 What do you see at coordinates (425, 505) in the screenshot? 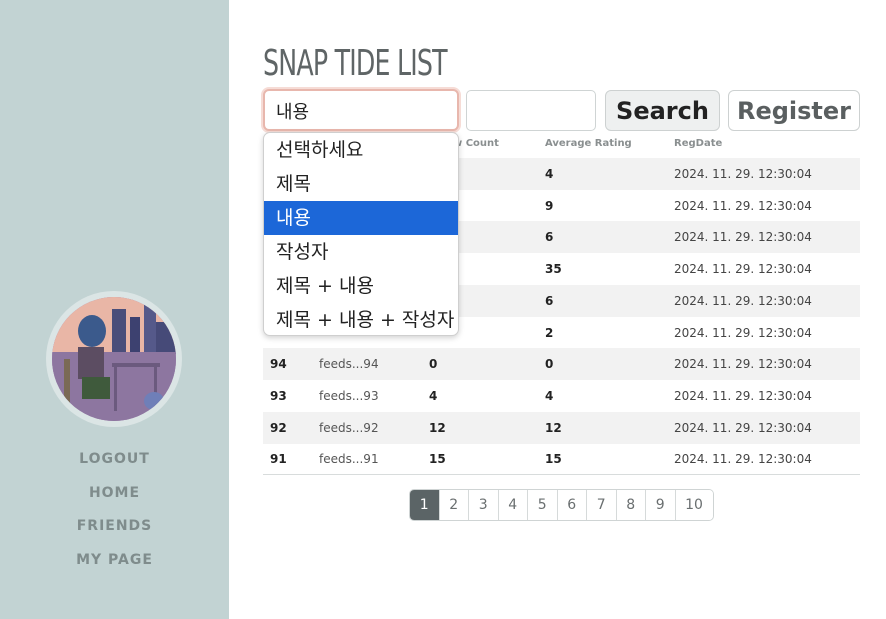
I see `page-1: 1` at bounding box center [425, 505].